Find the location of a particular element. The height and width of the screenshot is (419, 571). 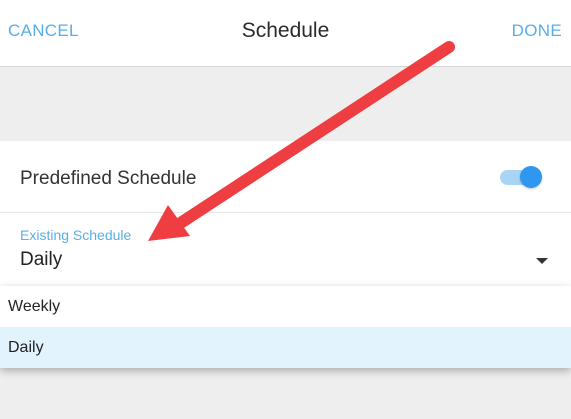

page-title: Schedule is located at coordinates (285, 30).